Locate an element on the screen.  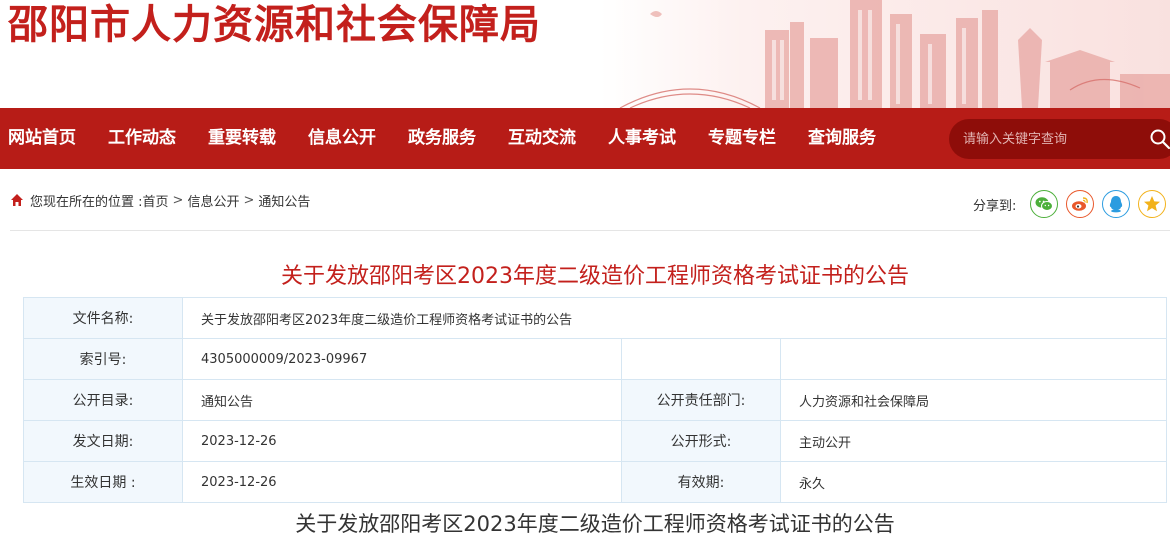
table-row: 发文日期: 2023-12-26 公开形式: 主动公开 is located at coordinates (595, 441).